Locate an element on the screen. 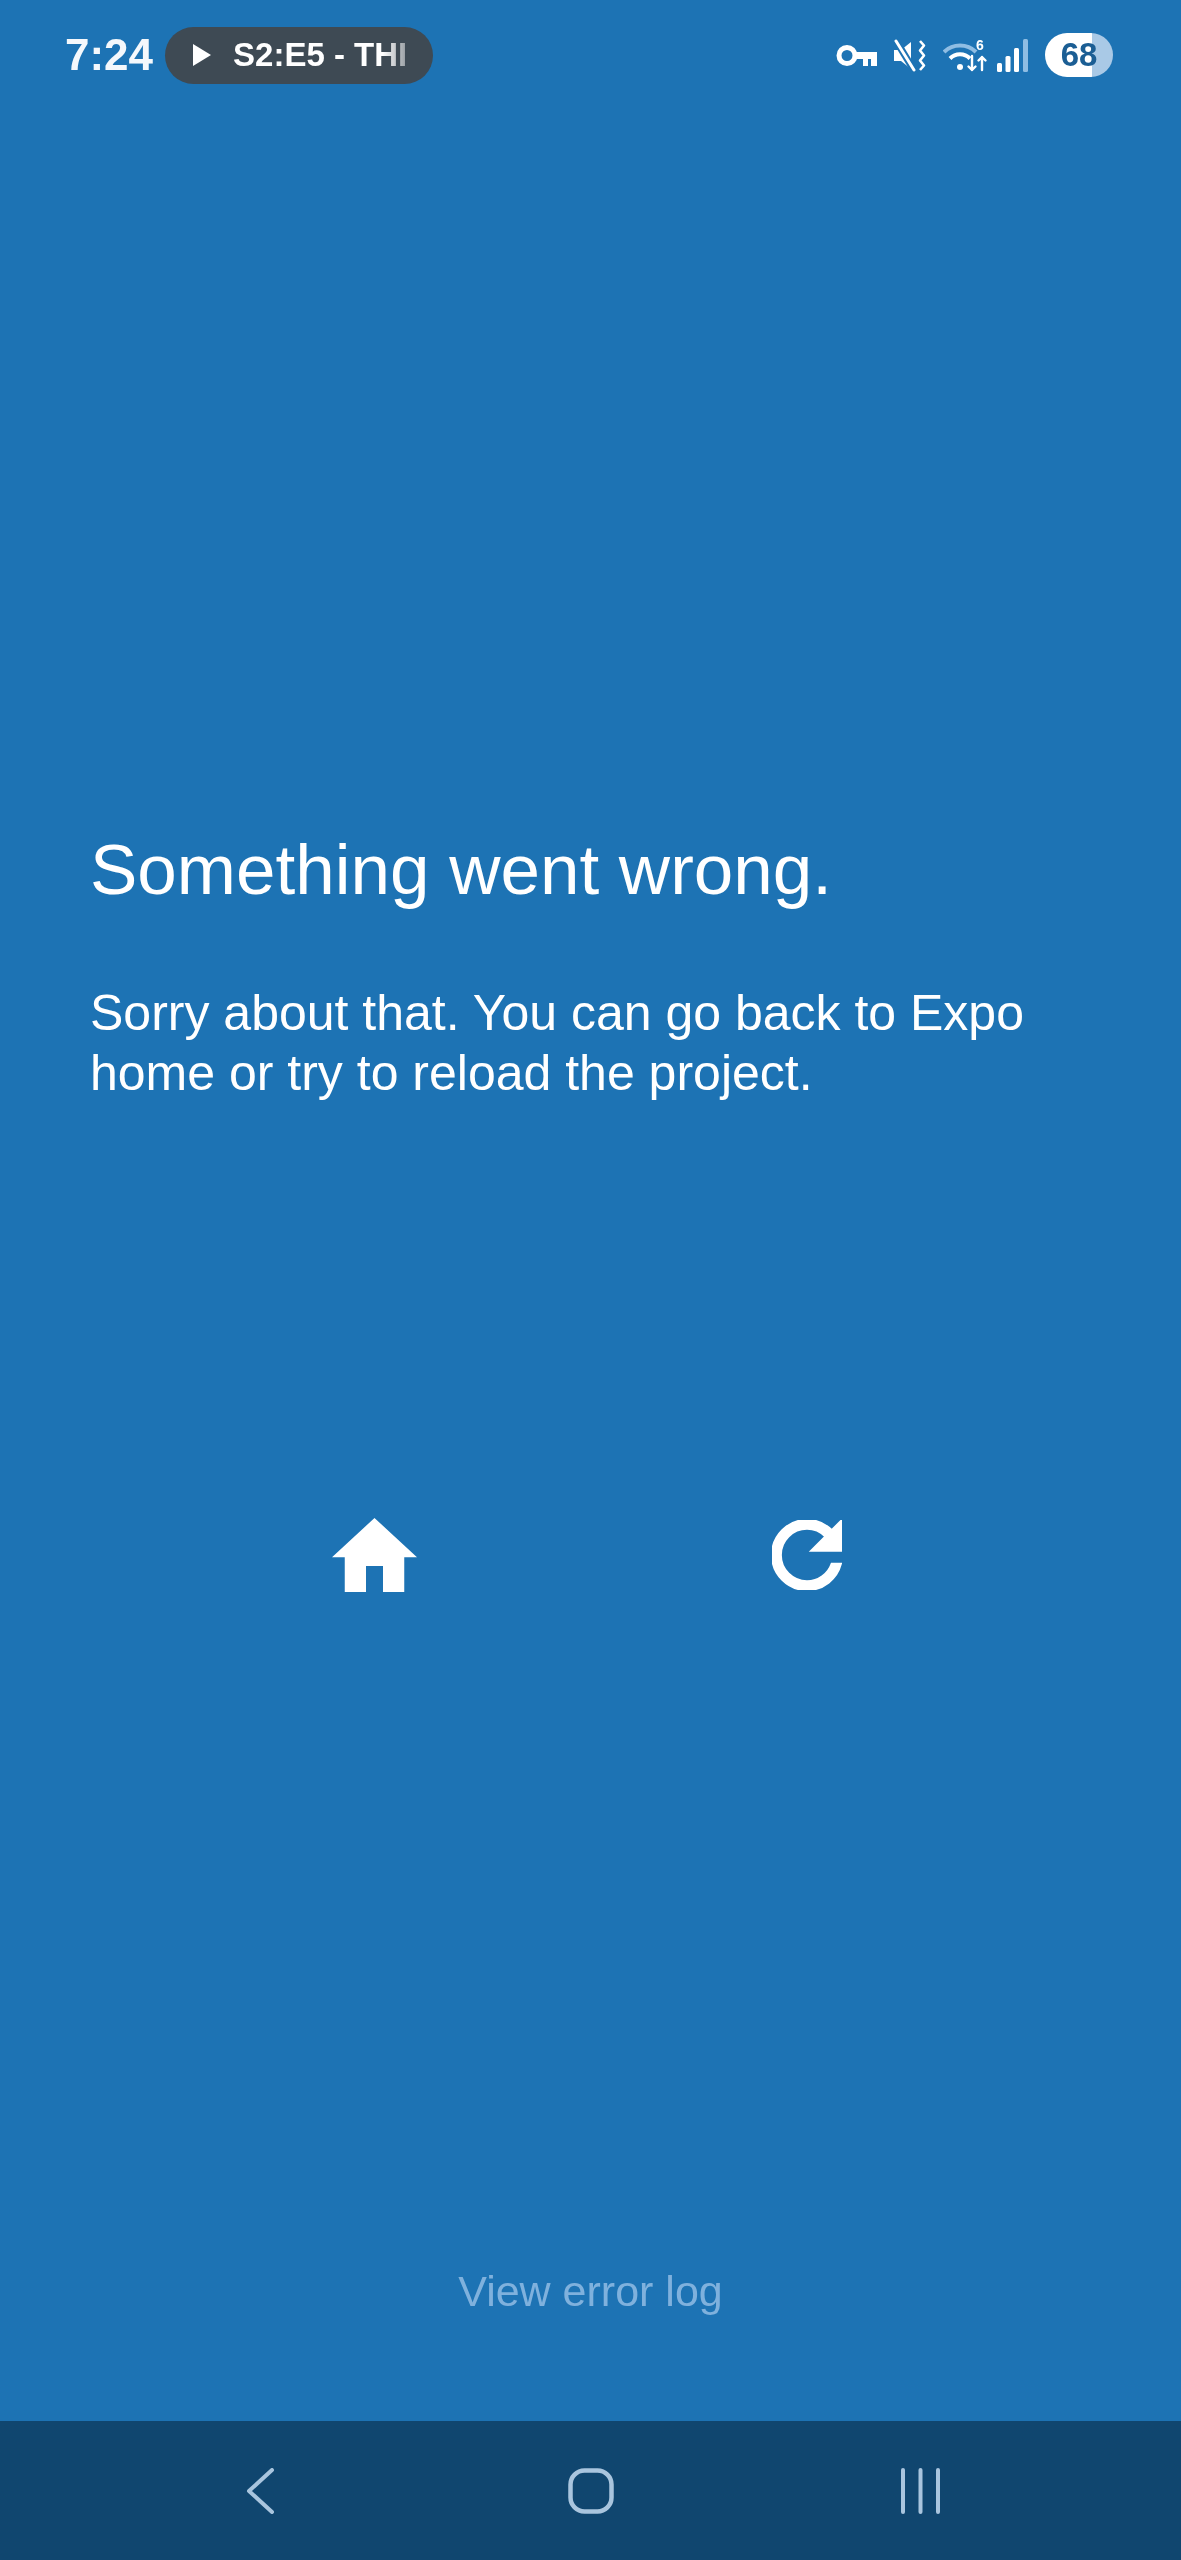 The width and height of the screenshot is (1181, 2560). muted-speaker-icon is located at coordinates (910, 55).